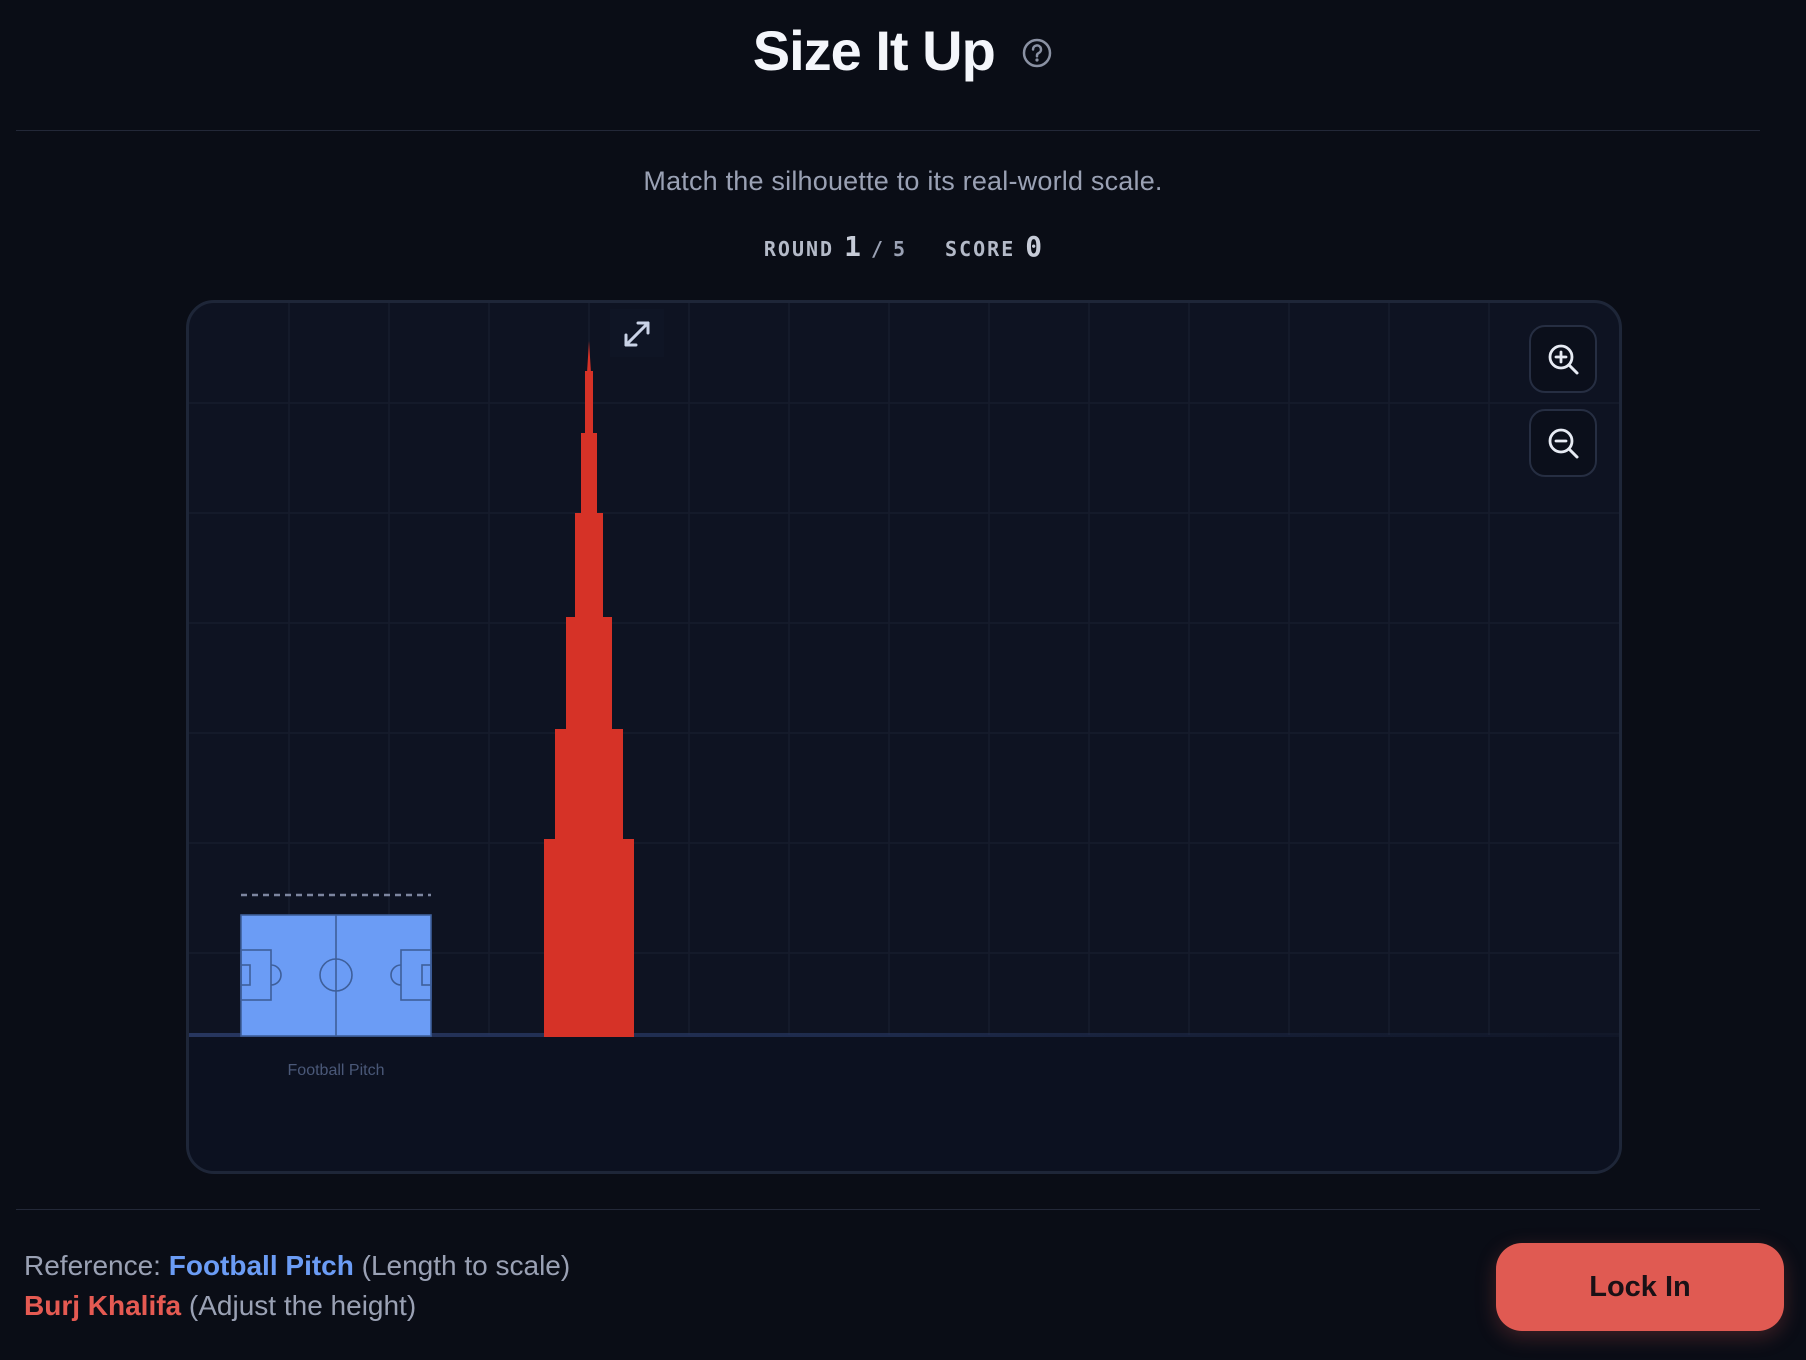 This screenshot has width=1806, height=1360. Describe the element at coordinates (1640, 1287) in the screenshot. I see `lock-in-button: Lock In` at that location.